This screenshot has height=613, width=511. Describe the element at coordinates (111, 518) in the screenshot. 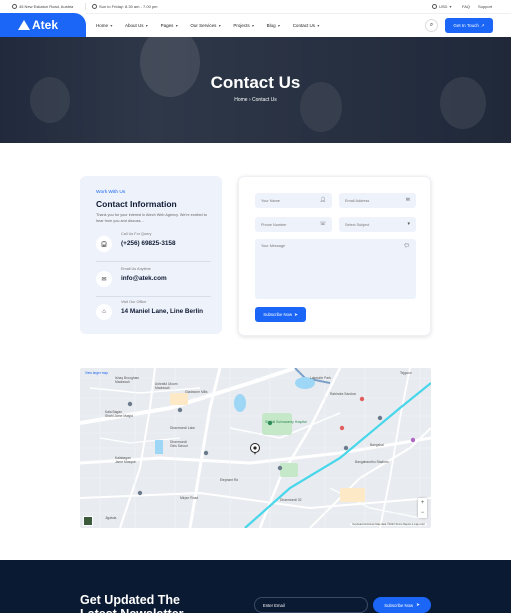

I see `map-label: Jigatola` at that location.